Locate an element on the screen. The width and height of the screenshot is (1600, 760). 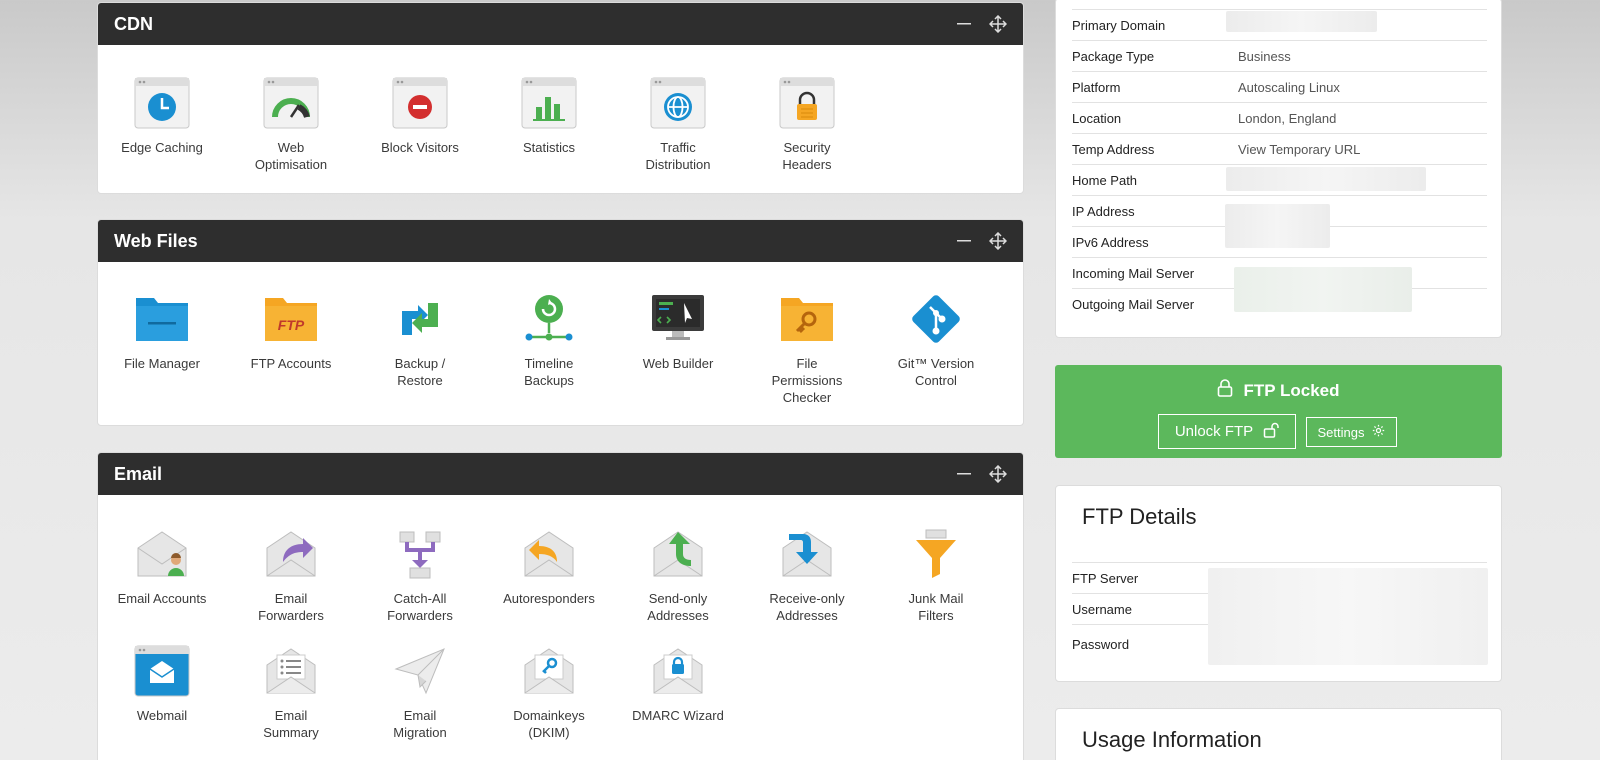
webmail-window-icon is located at coordinates (162, 671).